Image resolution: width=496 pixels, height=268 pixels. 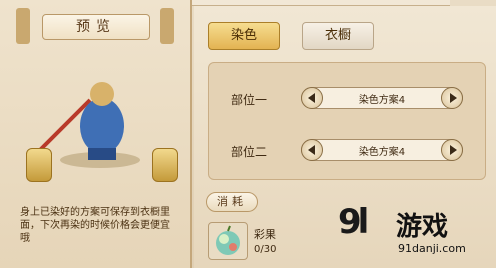 What do you see at coordinates (452, 150) in the screenshot?
I see `slot-2-next-button` at bounding box center [452, 150].